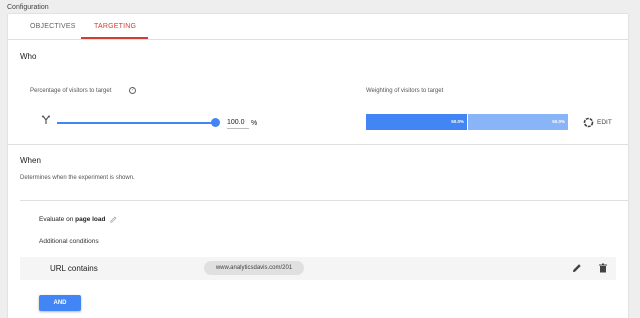 This screenshot has height=318, width=640. Describe the element at coordinates (74, 268) in the screenshot. I see `condition-type: URL contains` at that location.